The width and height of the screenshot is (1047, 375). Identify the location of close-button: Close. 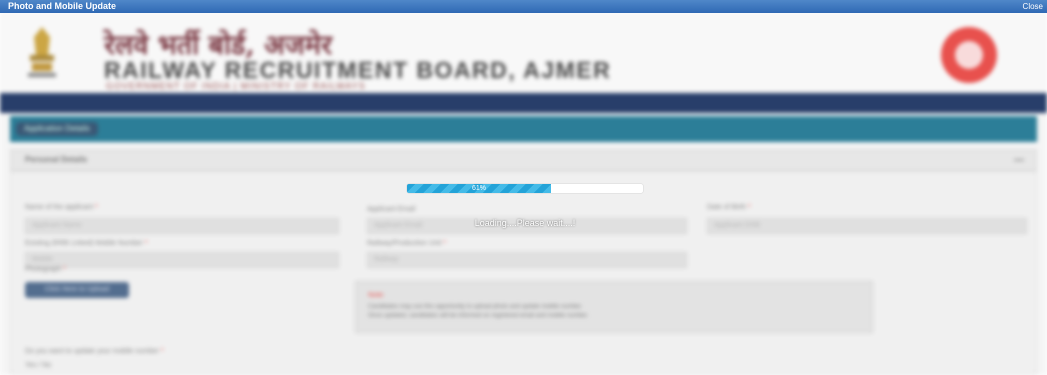
(1033, 6).